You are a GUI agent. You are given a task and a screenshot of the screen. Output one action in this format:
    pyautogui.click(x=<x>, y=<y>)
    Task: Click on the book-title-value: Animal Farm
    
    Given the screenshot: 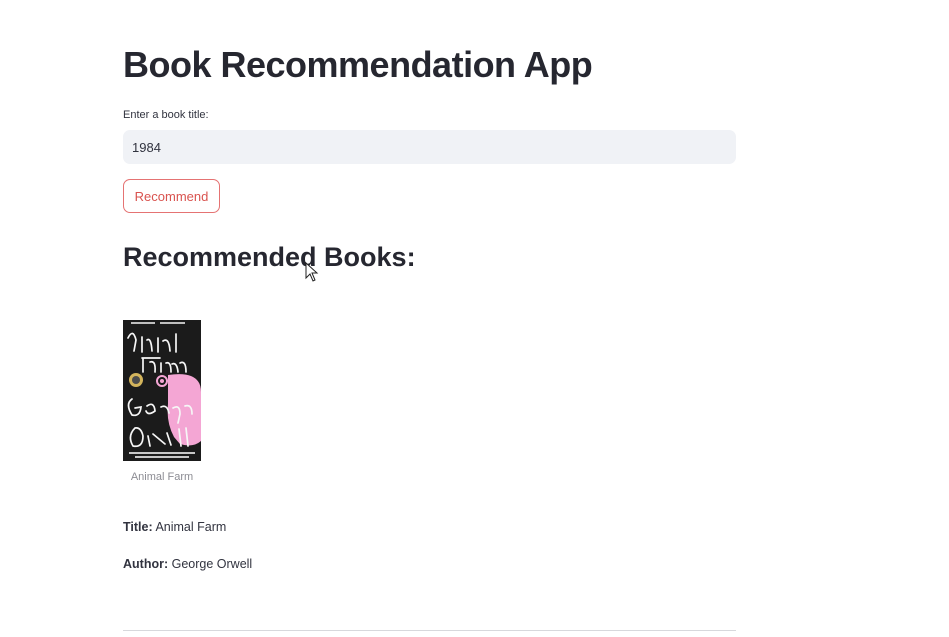 What is the action you would take?
    pyautogui.click(x=191, y=527)
    